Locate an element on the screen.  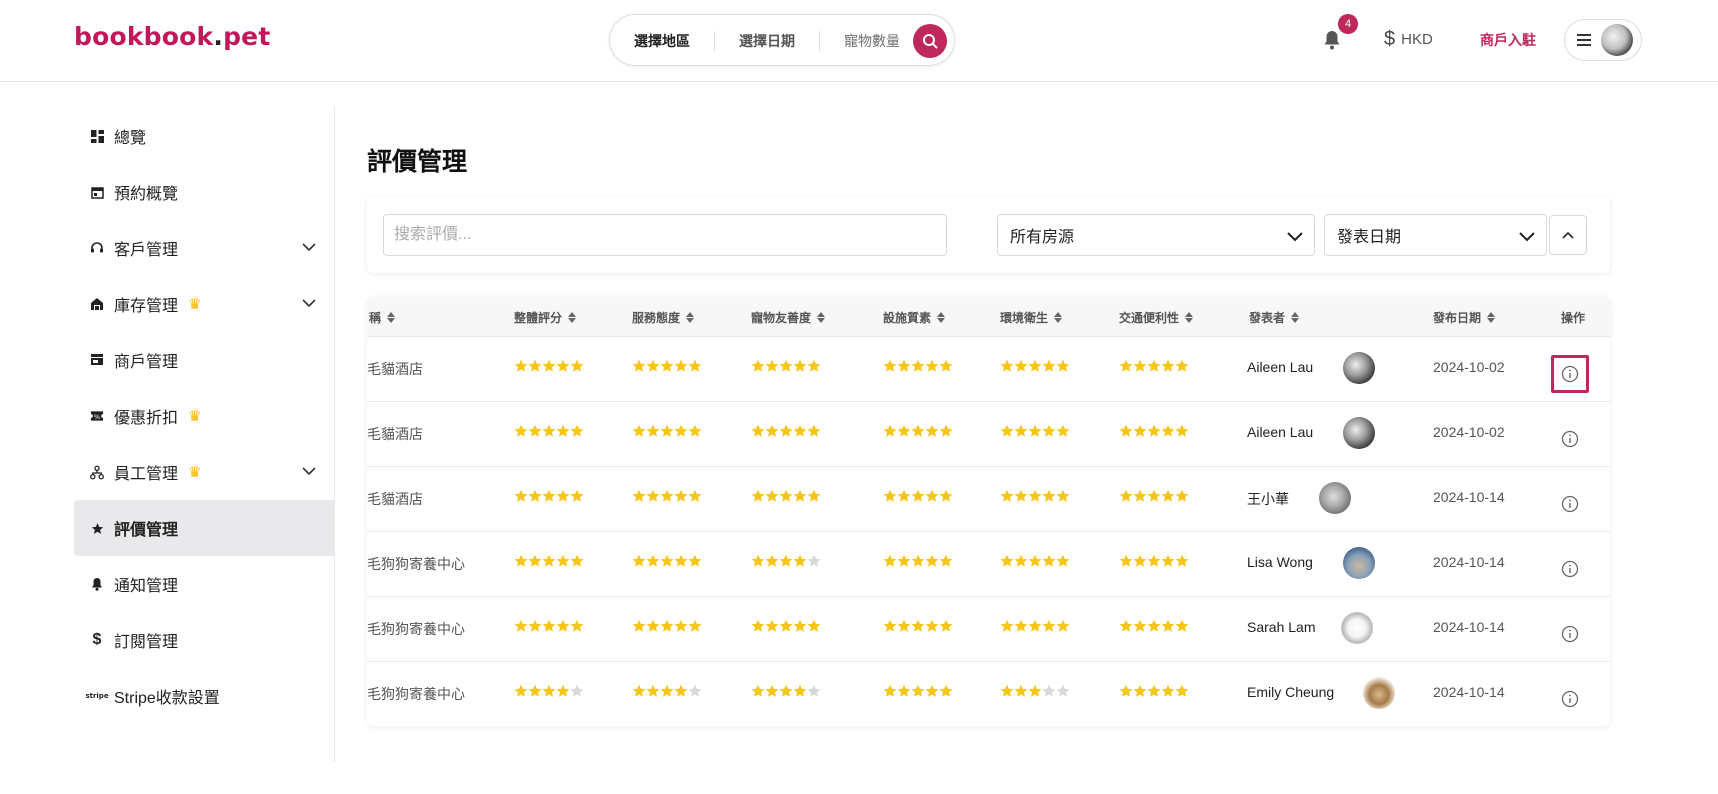
search-icon is located at coordinates (930, 41).